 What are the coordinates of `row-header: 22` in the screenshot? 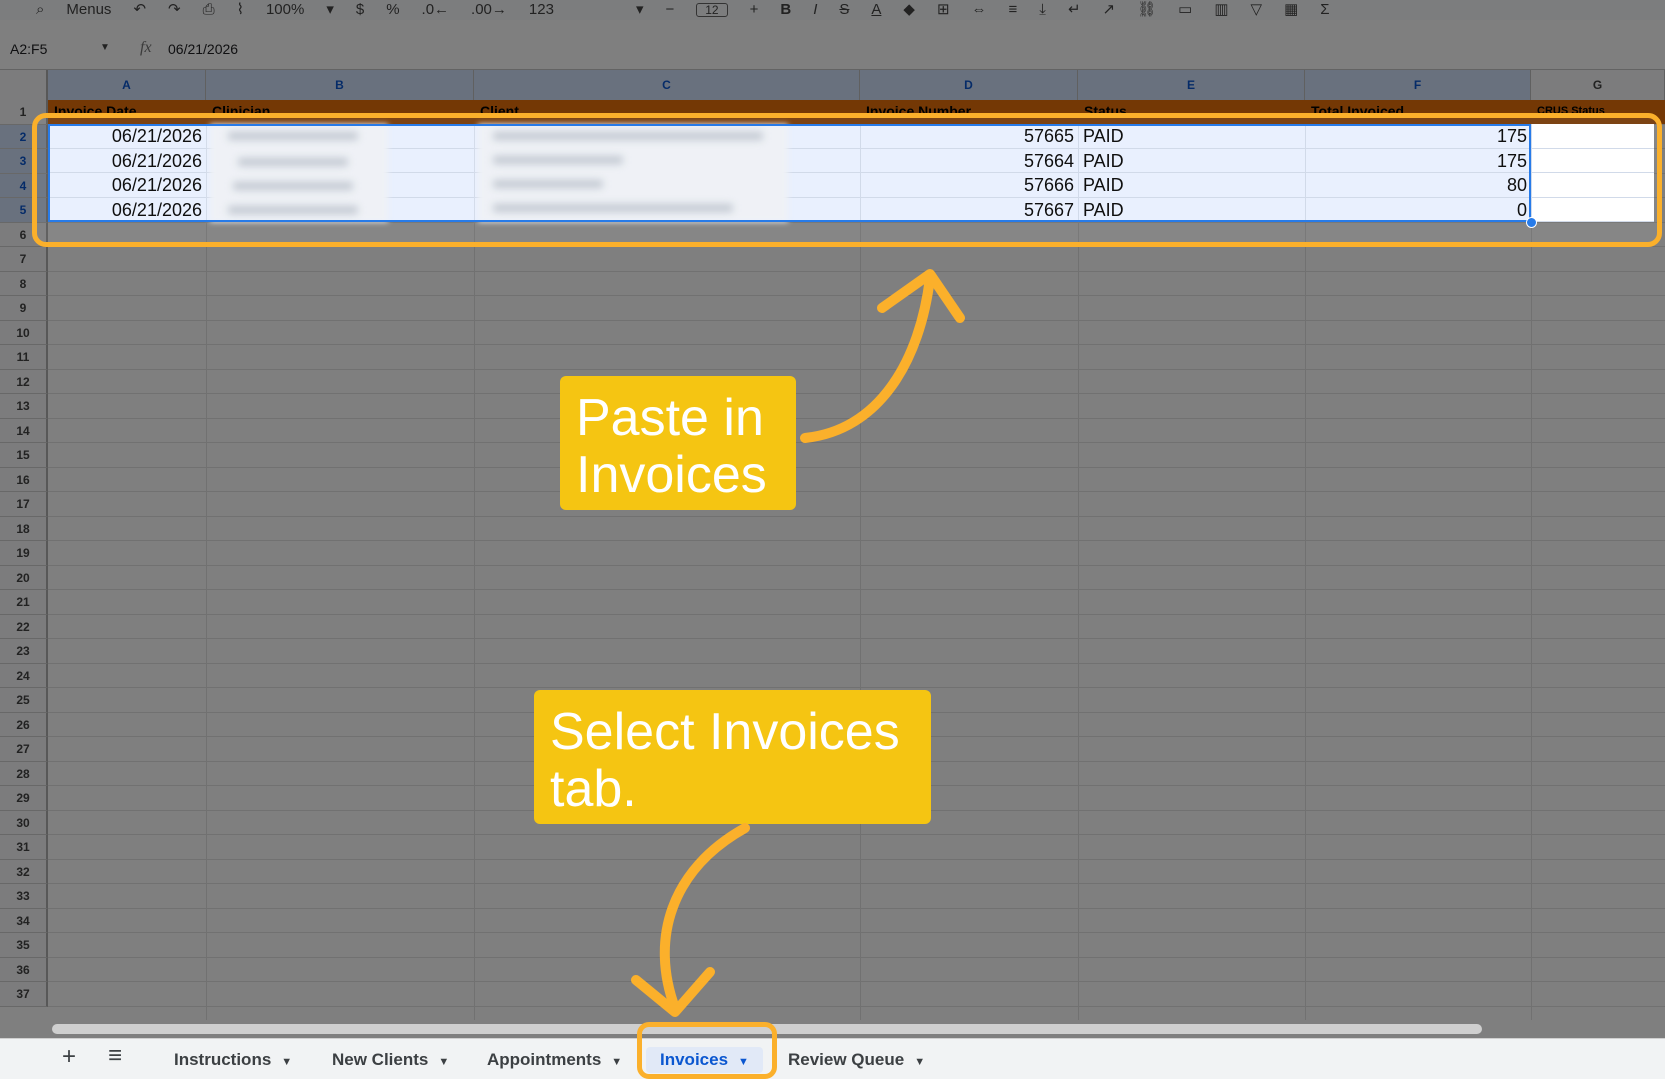 It's located at (24, 626).